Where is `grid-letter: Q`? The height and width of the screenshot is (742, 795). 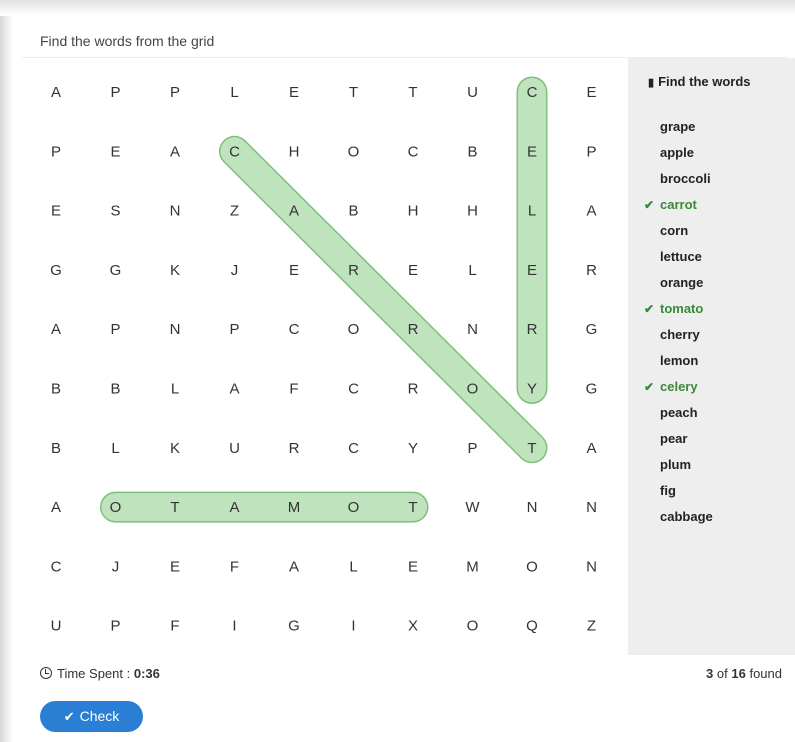 grid-letter: Q is located at coordinates (532, 626).